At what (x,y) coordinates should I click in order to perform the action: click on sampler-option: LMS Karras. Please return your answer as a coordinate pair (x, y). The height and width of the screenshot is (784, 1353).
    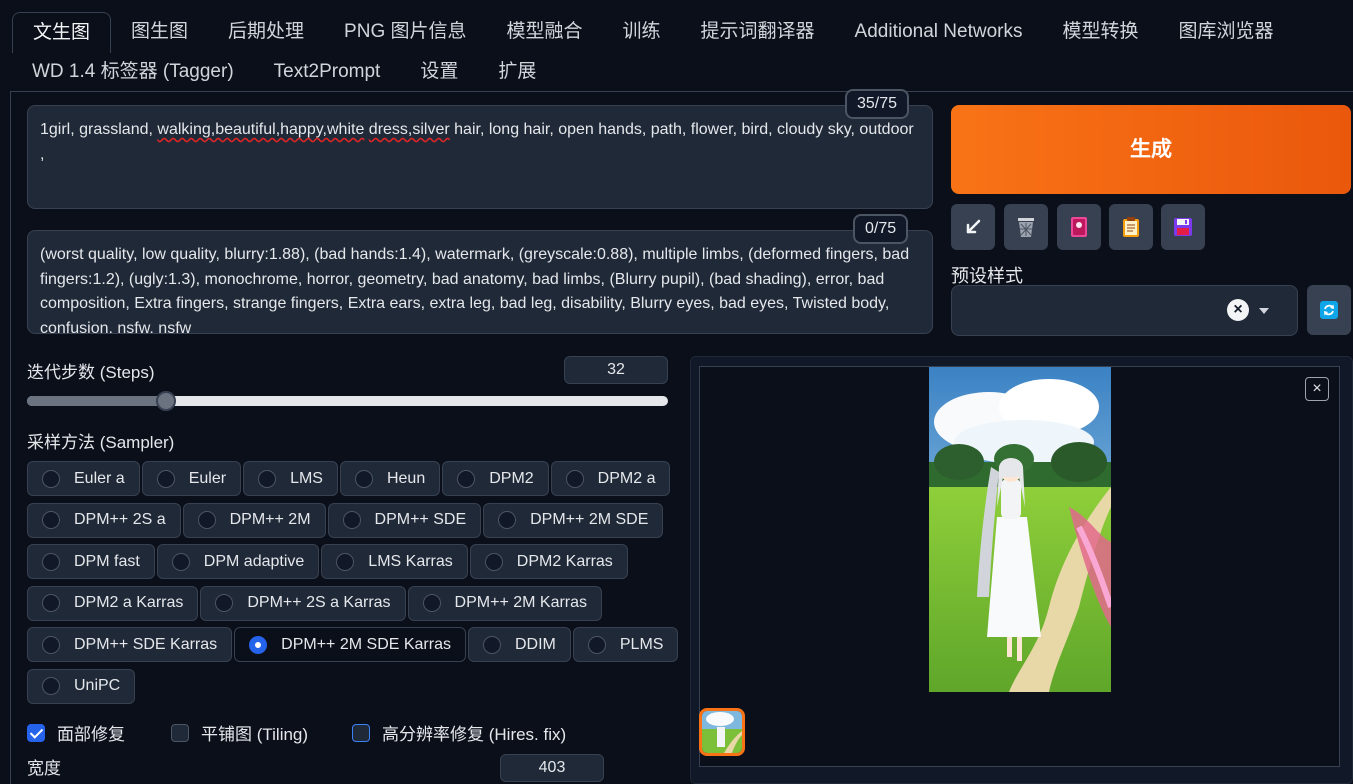
    Looking at the image, I should click on (394, 561).